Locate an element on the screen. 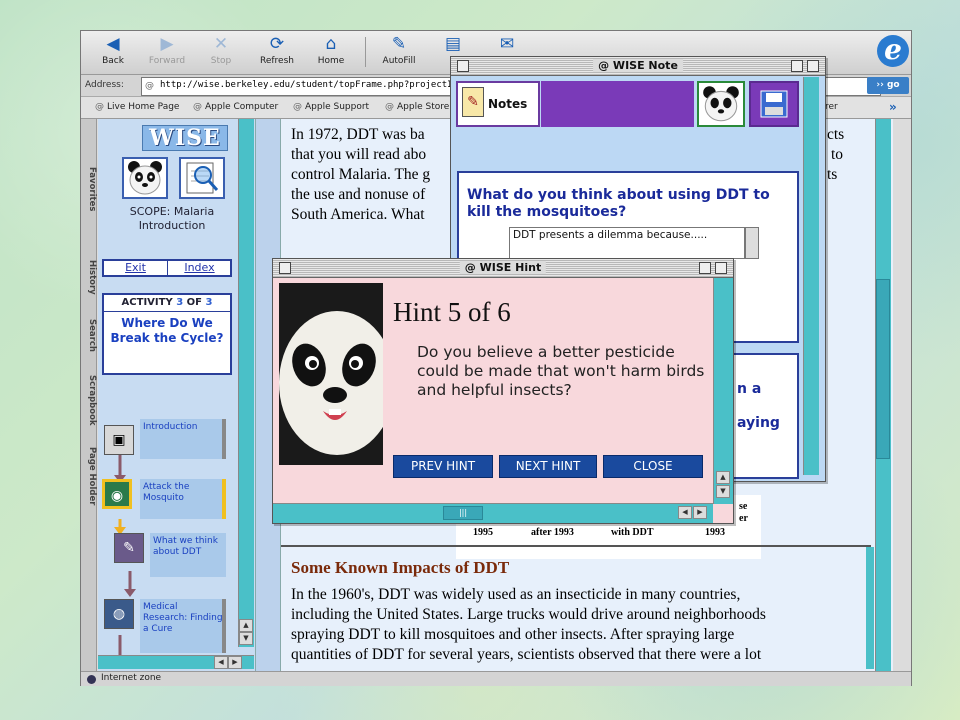  tab-history: History is located at coordinates (89, 277).